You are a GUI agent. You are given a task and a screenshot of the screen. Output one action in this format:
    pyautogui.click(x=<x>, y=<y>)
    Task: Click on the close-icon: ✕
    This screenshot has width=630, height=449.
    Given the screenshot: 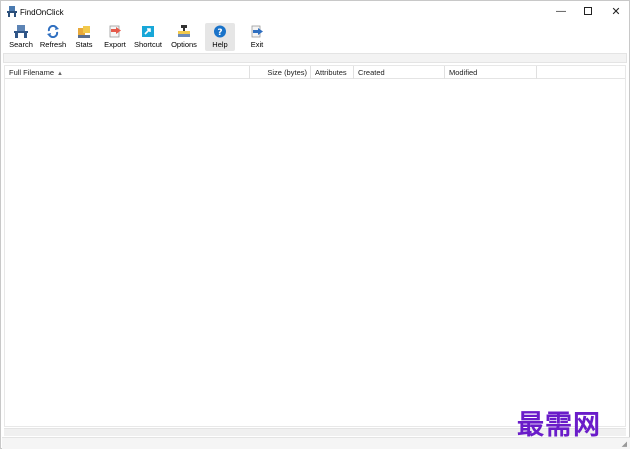 What is the action you would take?
    pyautogui.click(x=616, y=12)
    